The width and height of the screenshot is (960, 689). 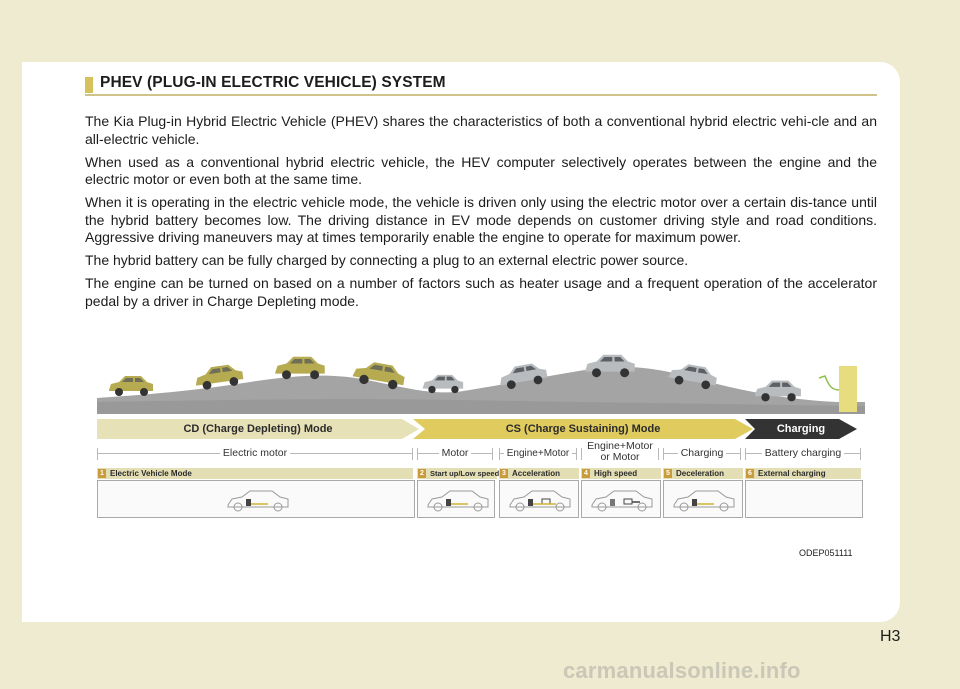 I want to click on step-label: 2 Start up/Low speed, so click(x=458, y=473).